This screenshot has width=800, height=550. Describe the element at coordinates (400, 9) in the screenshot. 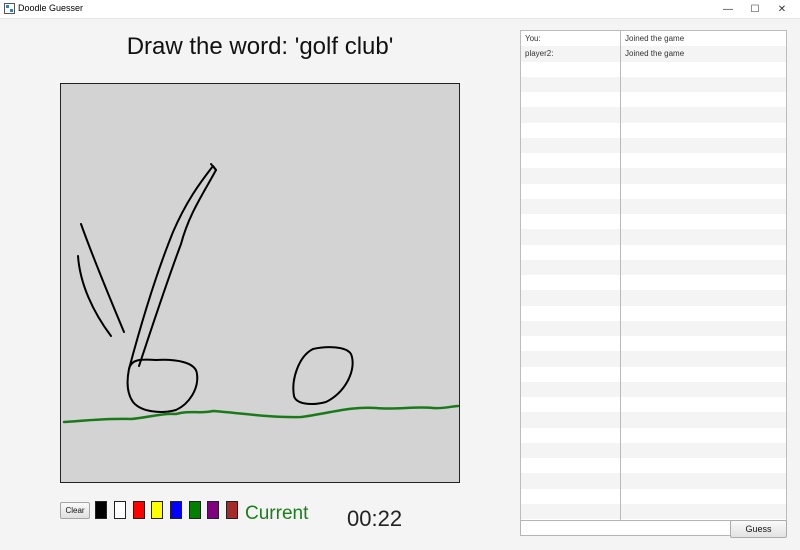

I see `title-bar: Doodle Guesser — ☐ ✕` at that location.